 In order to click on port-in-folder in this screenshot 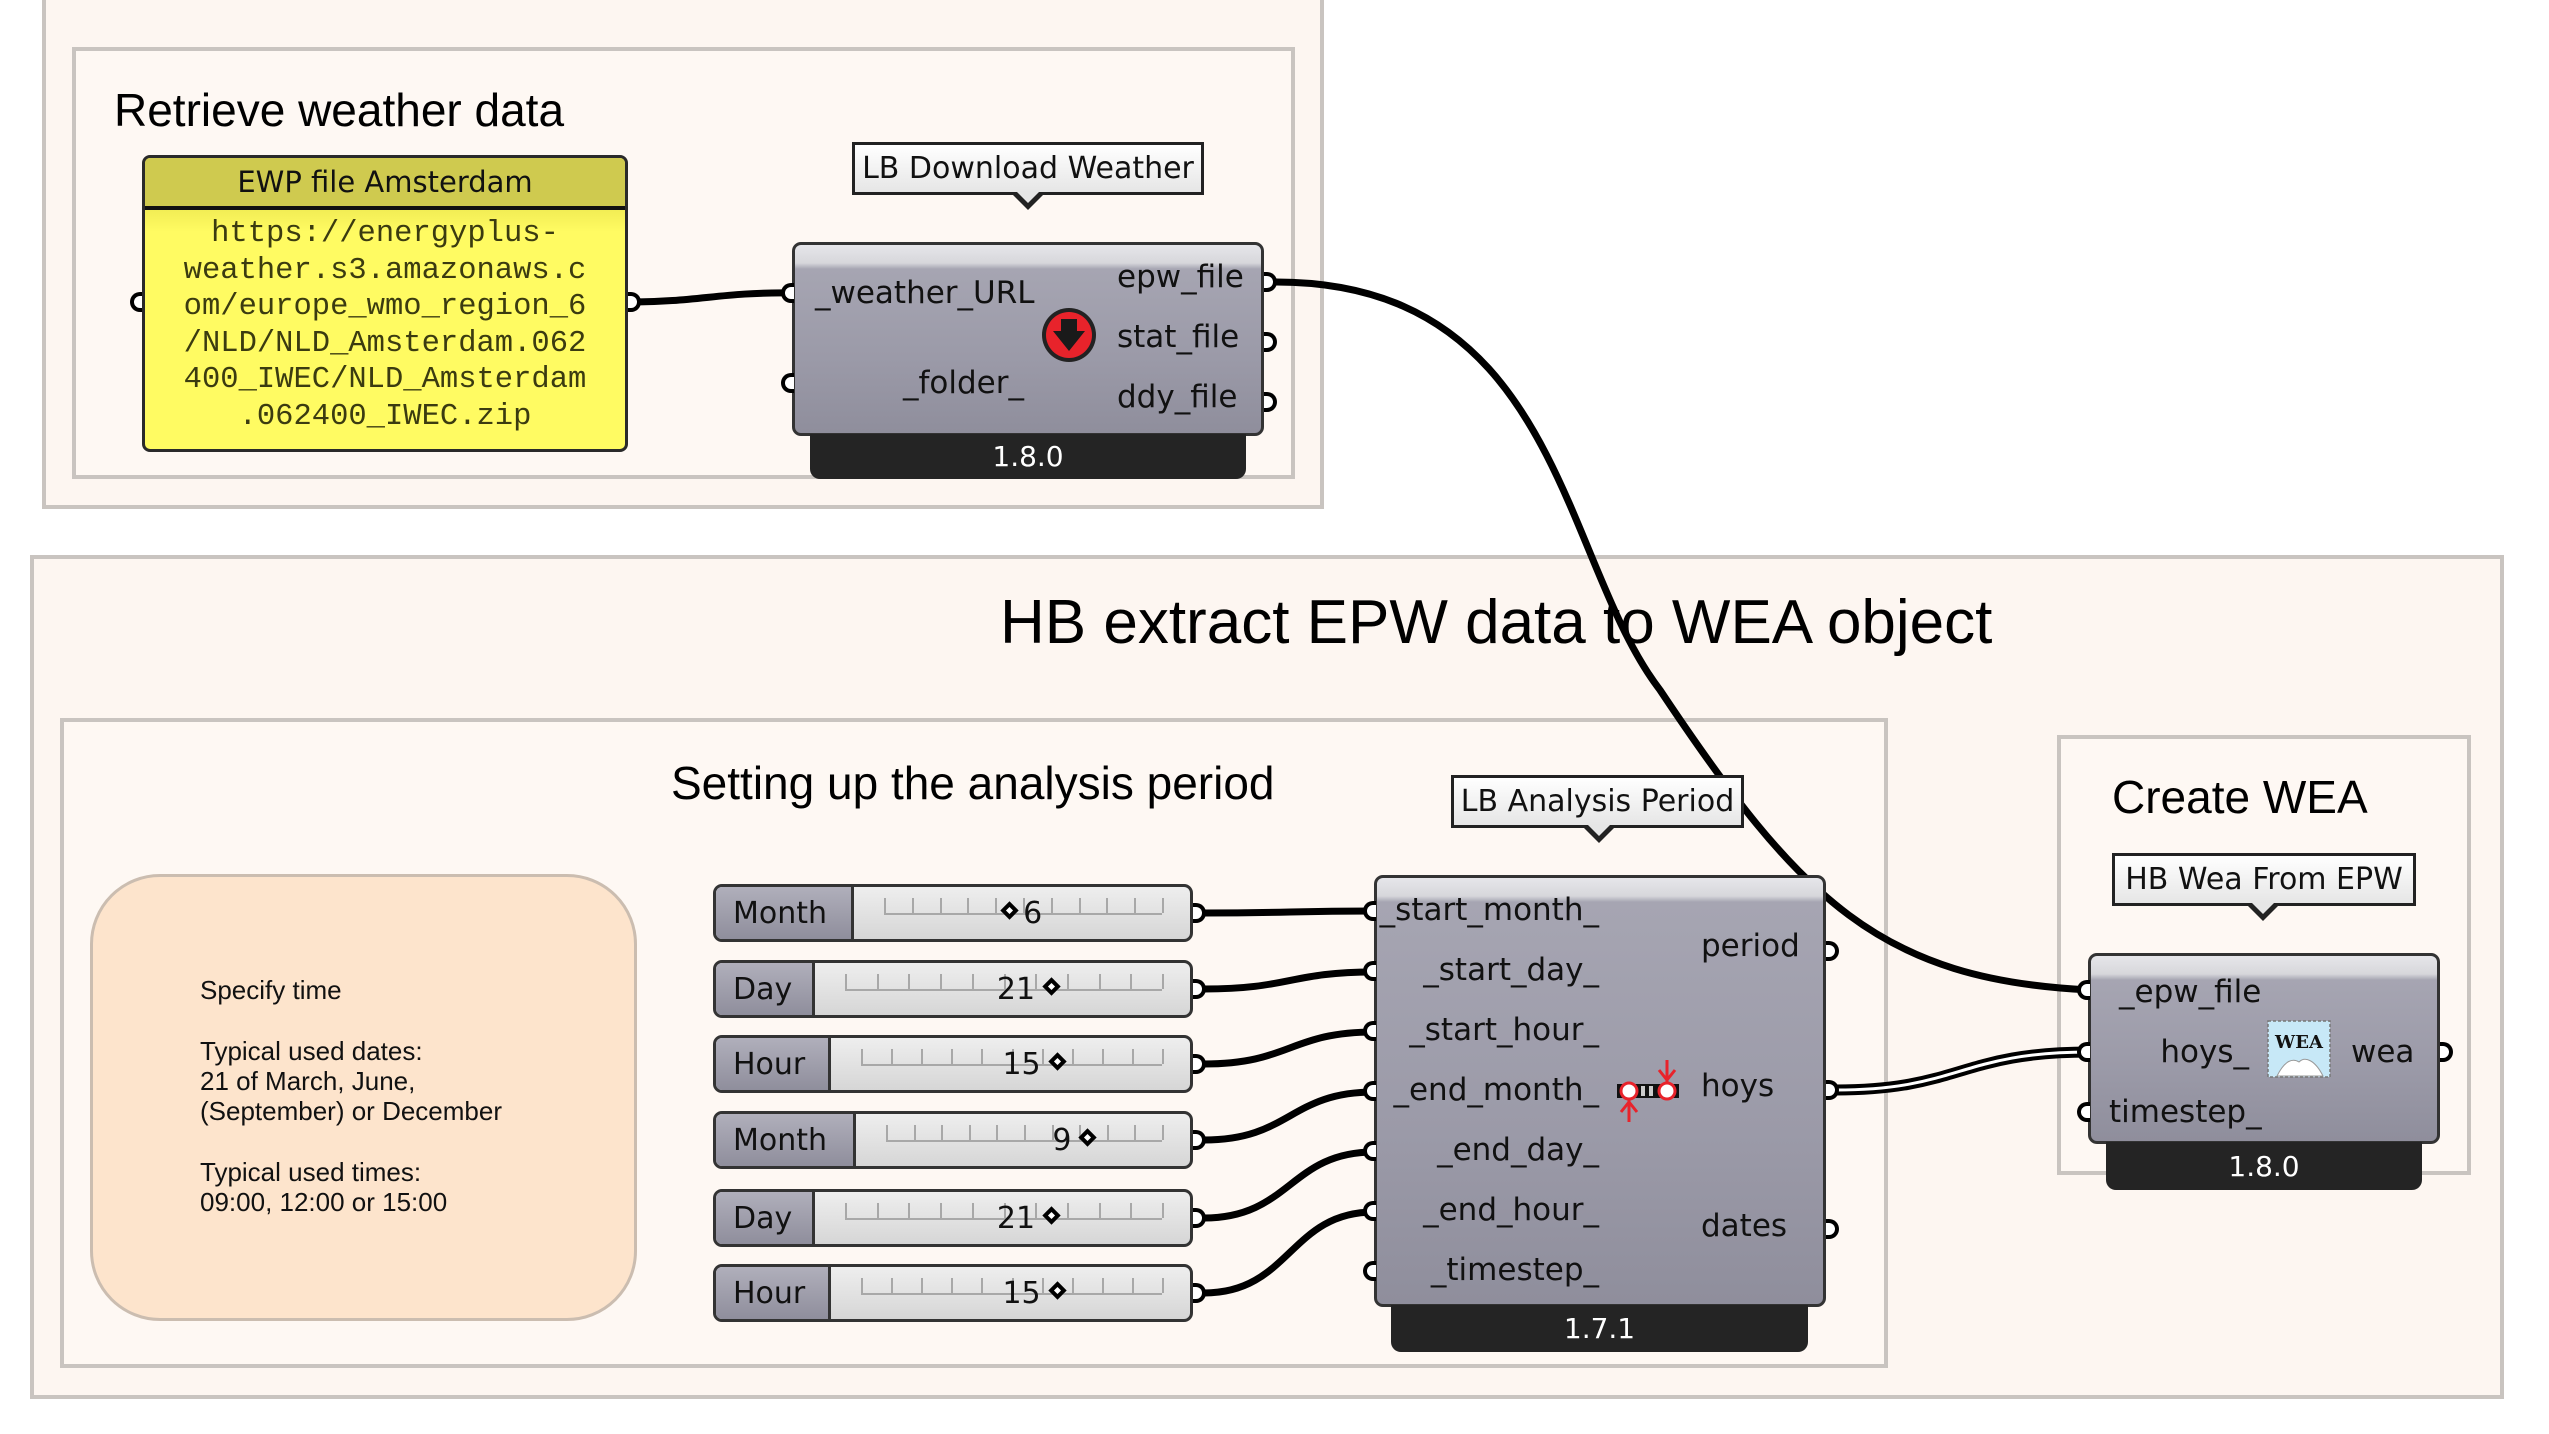, I will do `click(787, 383)`.